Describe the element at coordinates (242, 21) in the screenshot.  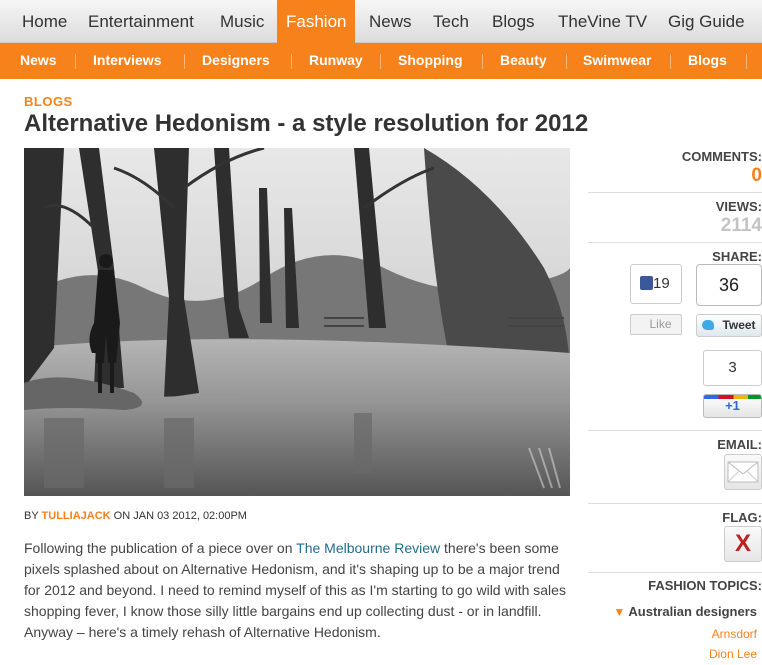
I see `nav-music: Music` at that location.